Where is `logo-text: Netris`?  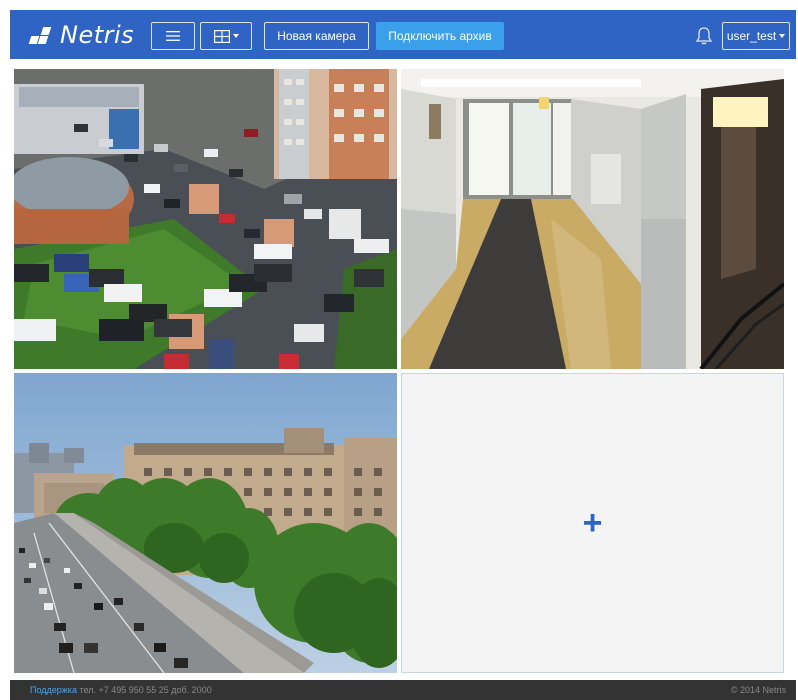
logo-text: Netris is located at coordinates (97, 35).